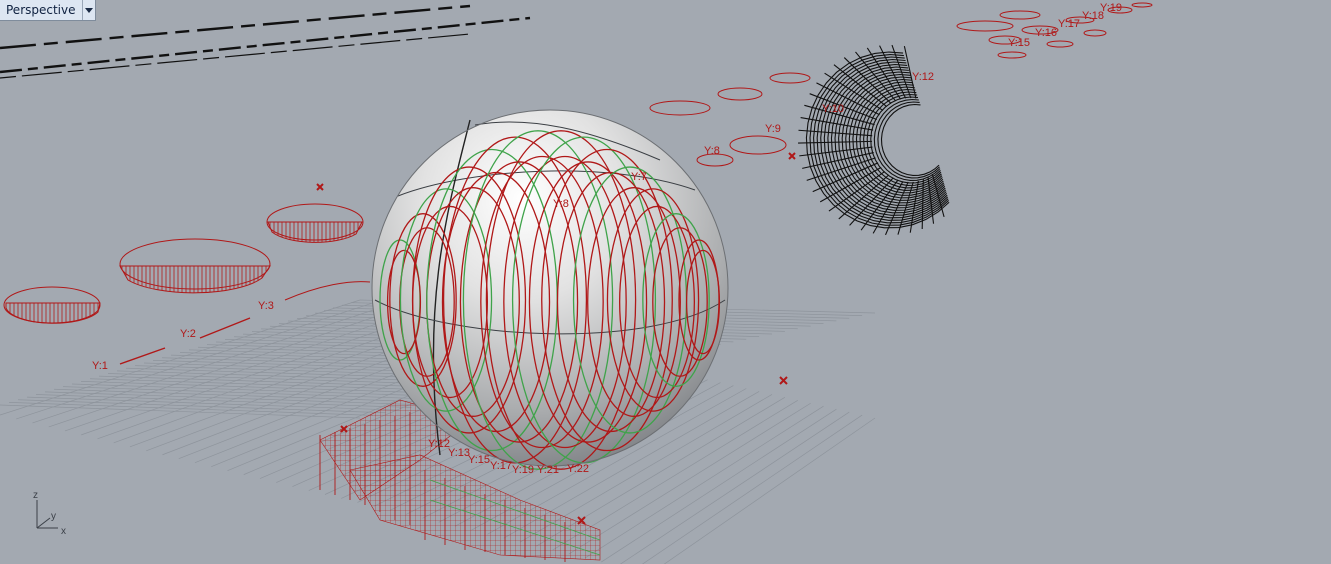 This screenshot has height=564, width=1331. I want to click on viewport-name: Perspective, so click(41, 10).